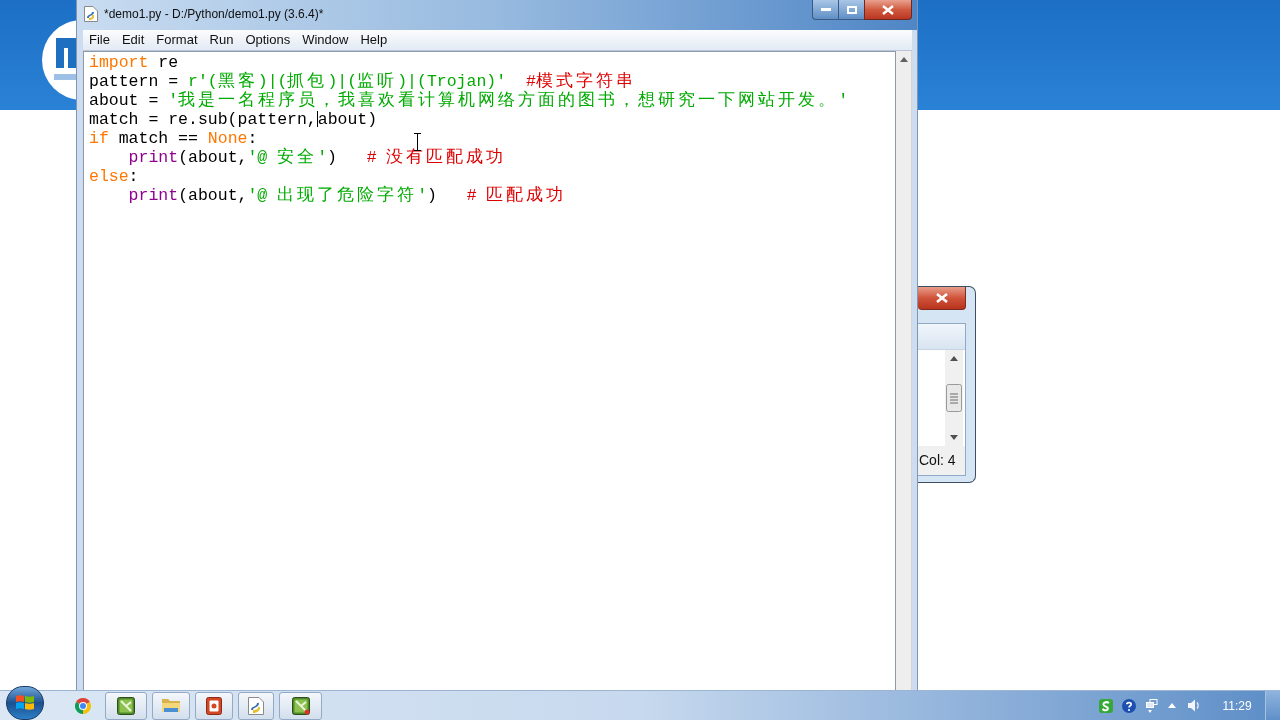 This screenshot has width=1280, height=720. What do you see at coordinates (83, 705) in the screenshot?
I see `ring-logo-icon` at bounding box center [83, 705].